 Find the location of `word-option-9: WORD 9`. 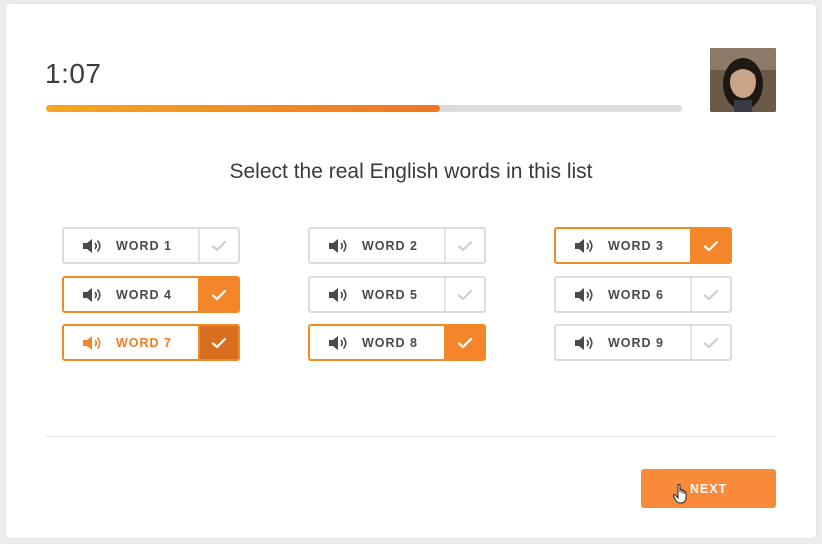

word-option-9: WORD 9 is located at coordinates (643, 342).